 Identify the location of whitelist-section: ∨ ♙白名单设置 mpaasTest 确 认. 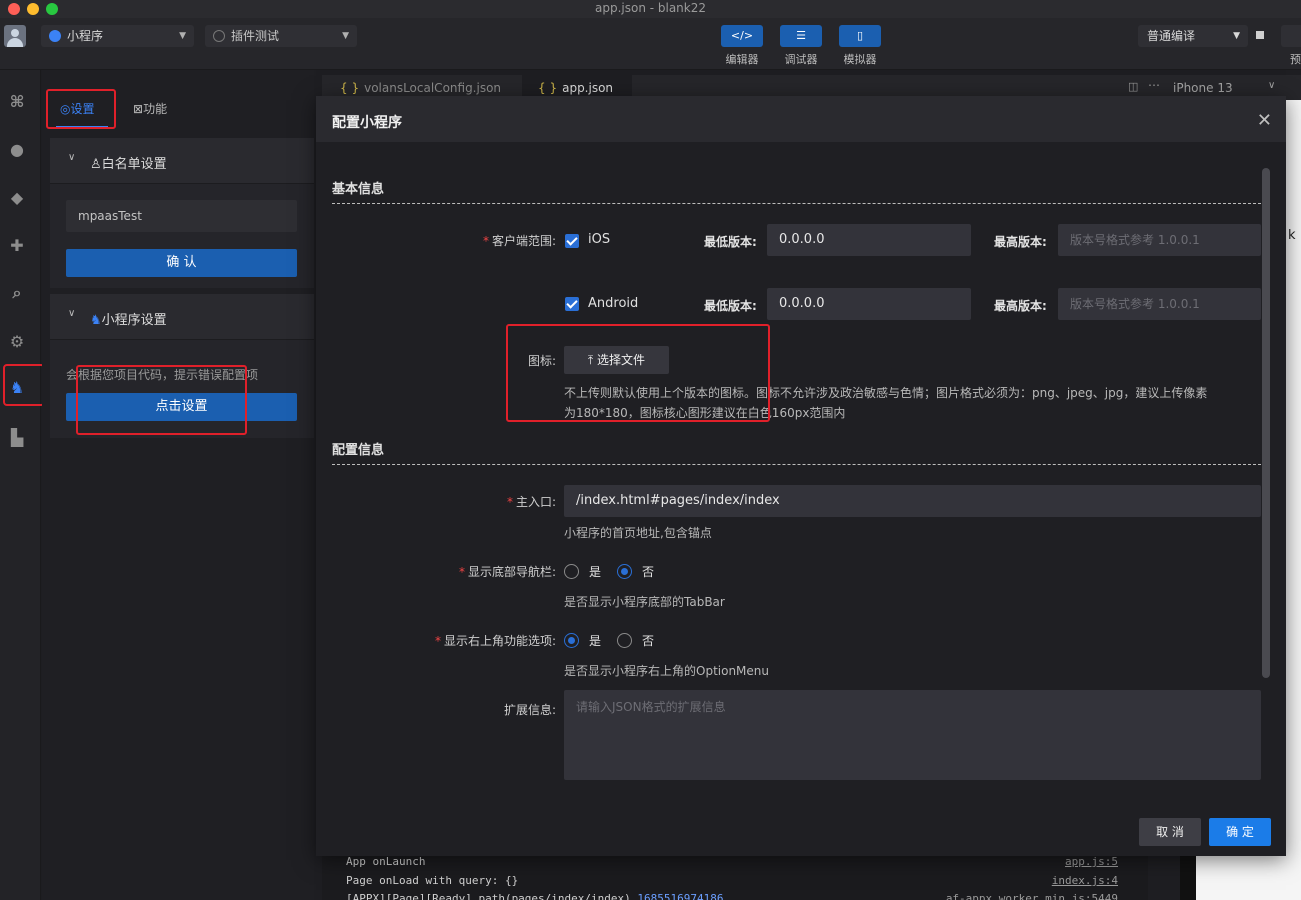
(182, 213).